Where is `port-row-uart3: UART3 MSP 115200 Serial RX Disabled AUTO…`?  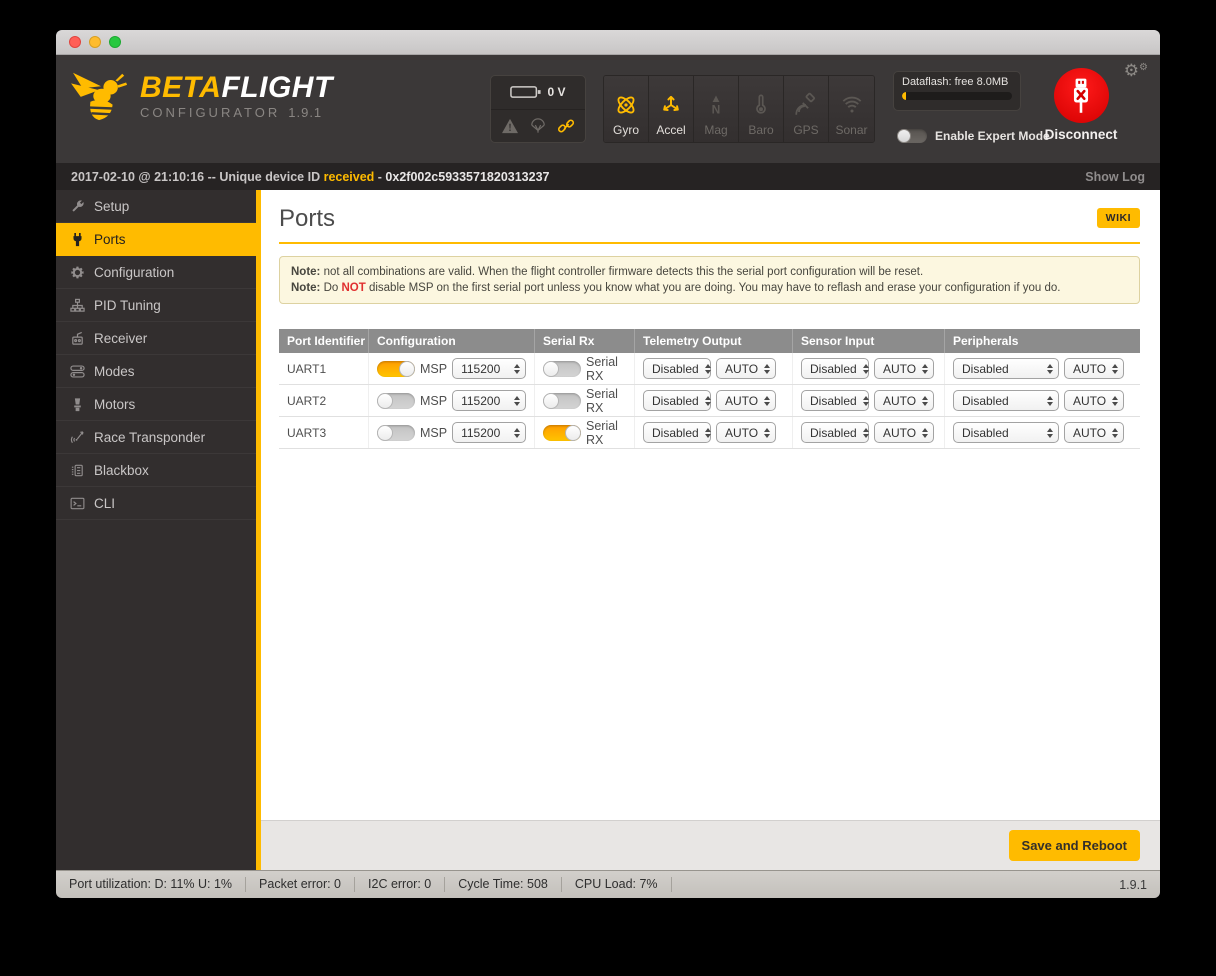 port-row-uart3: UART3 MSP 115200 Serial RX Disabled AUTO… is located at coordinates (709, 433).